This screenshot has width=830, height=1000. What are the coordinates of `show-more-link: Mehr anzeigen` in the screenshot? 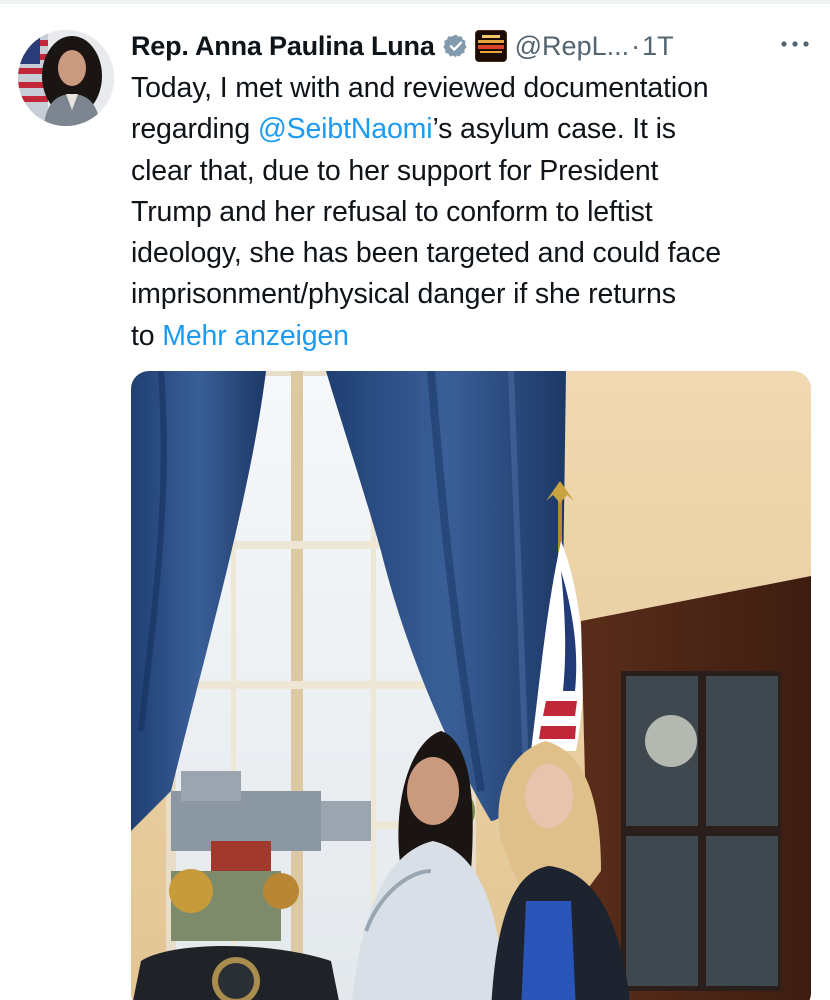 It's located at (255, 336).